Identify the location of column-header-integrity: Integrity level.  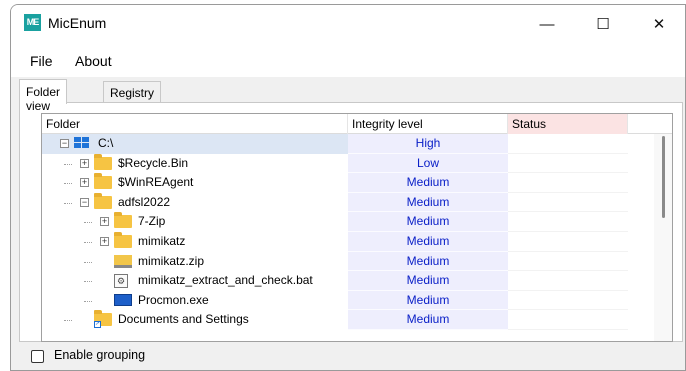
(428, 124).